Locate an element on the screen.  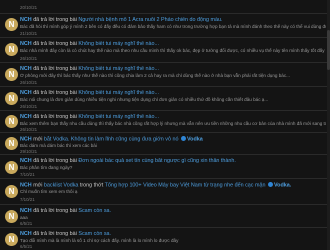
badge-link: Vodka. is located at coordinates (282, 186).